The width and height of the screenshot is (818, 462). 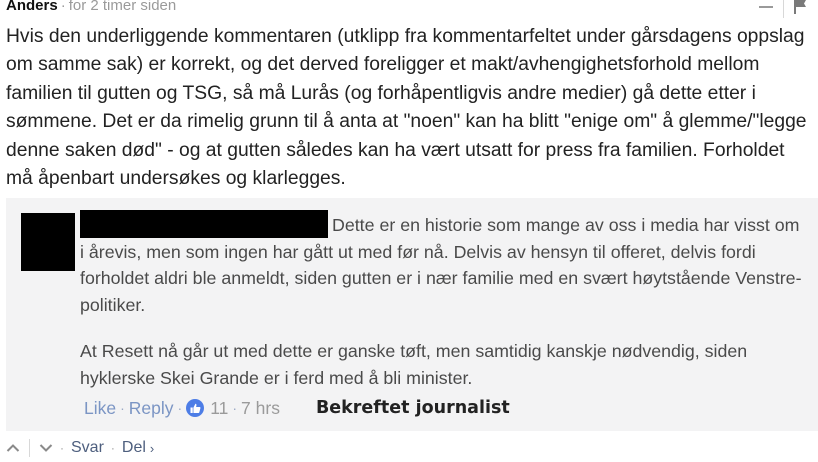 I want to click on comment-author: Anders, so click(x=32, y=7).